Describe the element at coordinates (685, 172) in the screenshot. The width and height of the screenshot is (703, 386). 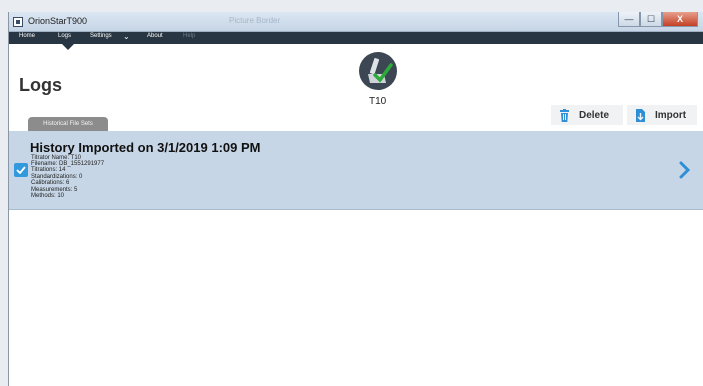
I see `chevron-right-icon` at that location.